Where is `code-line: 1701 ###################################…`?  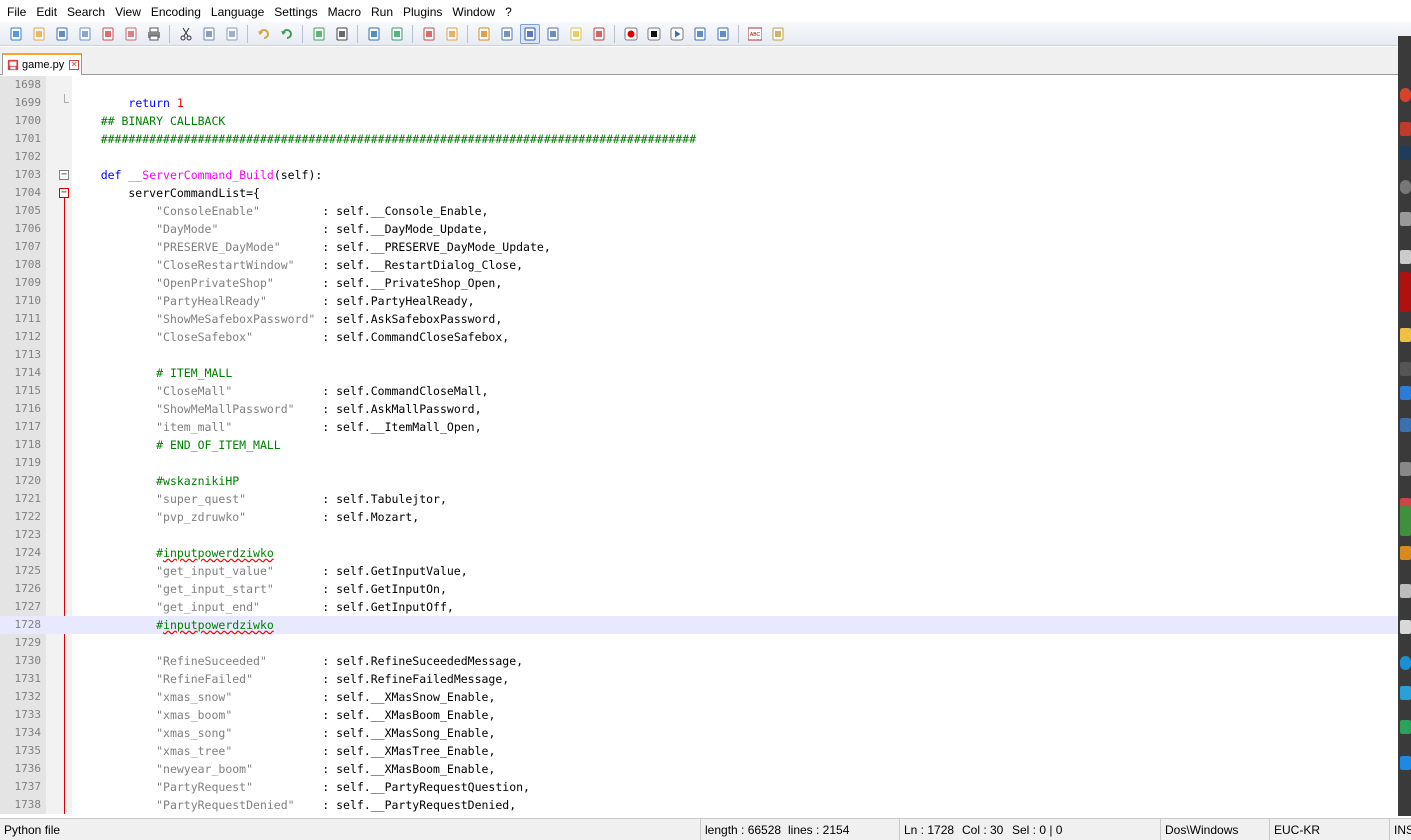
code-line: 1701 ###################################… is located at coordinates (699, 139).